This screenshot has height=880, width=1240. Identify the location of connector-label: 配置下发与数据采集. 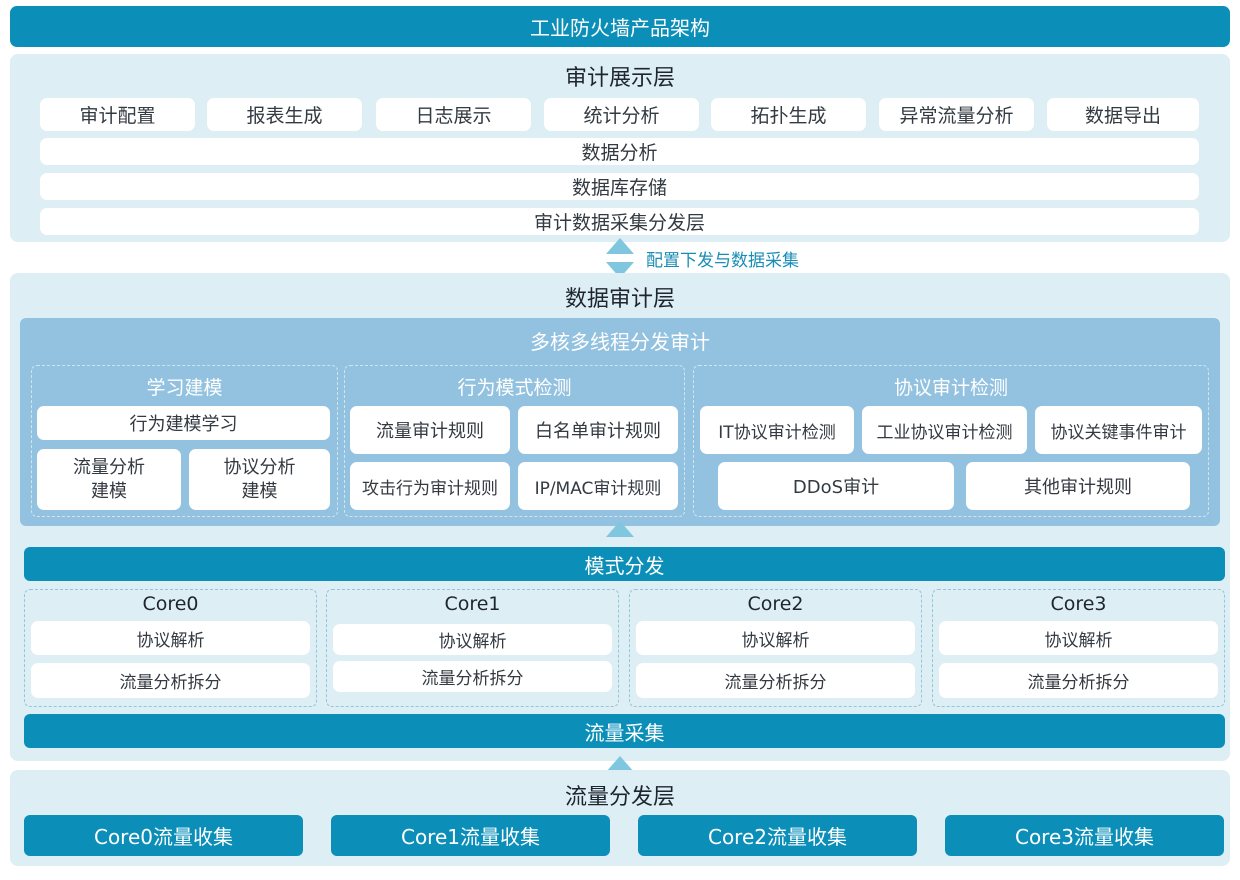
(722, 261).